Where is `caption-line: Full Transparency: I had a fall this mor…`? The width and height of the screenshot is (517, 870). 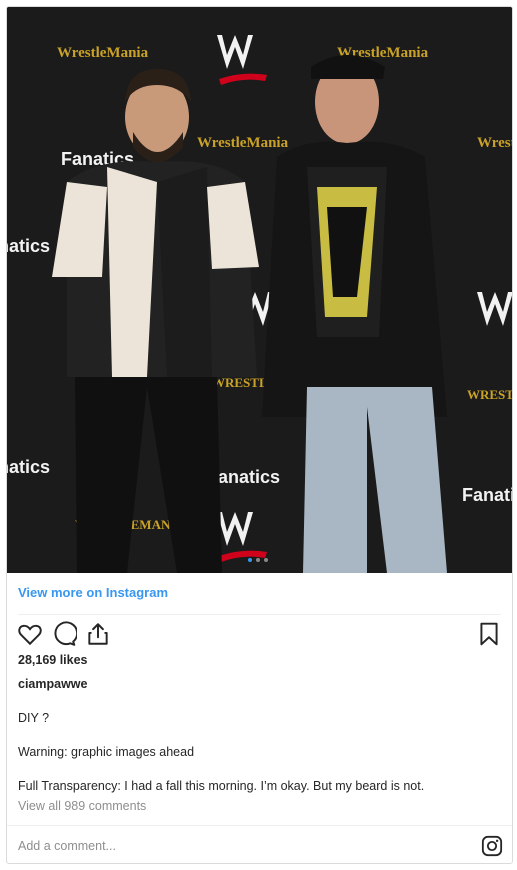
caption-line: Full Transparency: I had a fall this mor… is located at coordinates (221, 786).